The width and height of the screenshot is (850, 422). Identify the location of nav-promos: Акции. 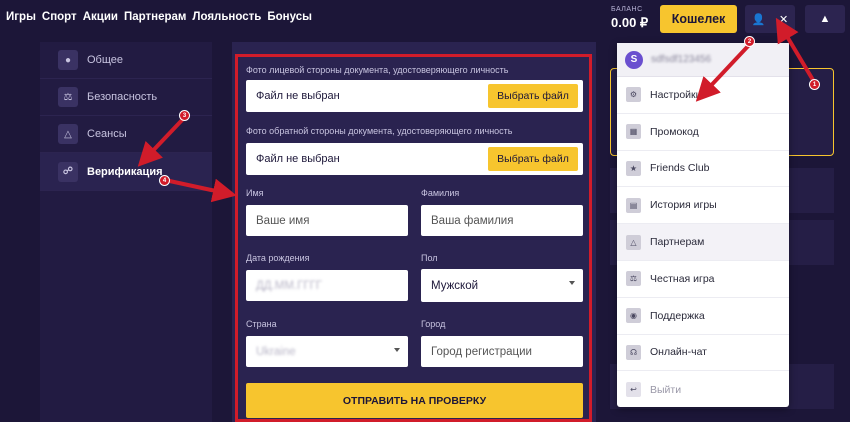
(100, 17).